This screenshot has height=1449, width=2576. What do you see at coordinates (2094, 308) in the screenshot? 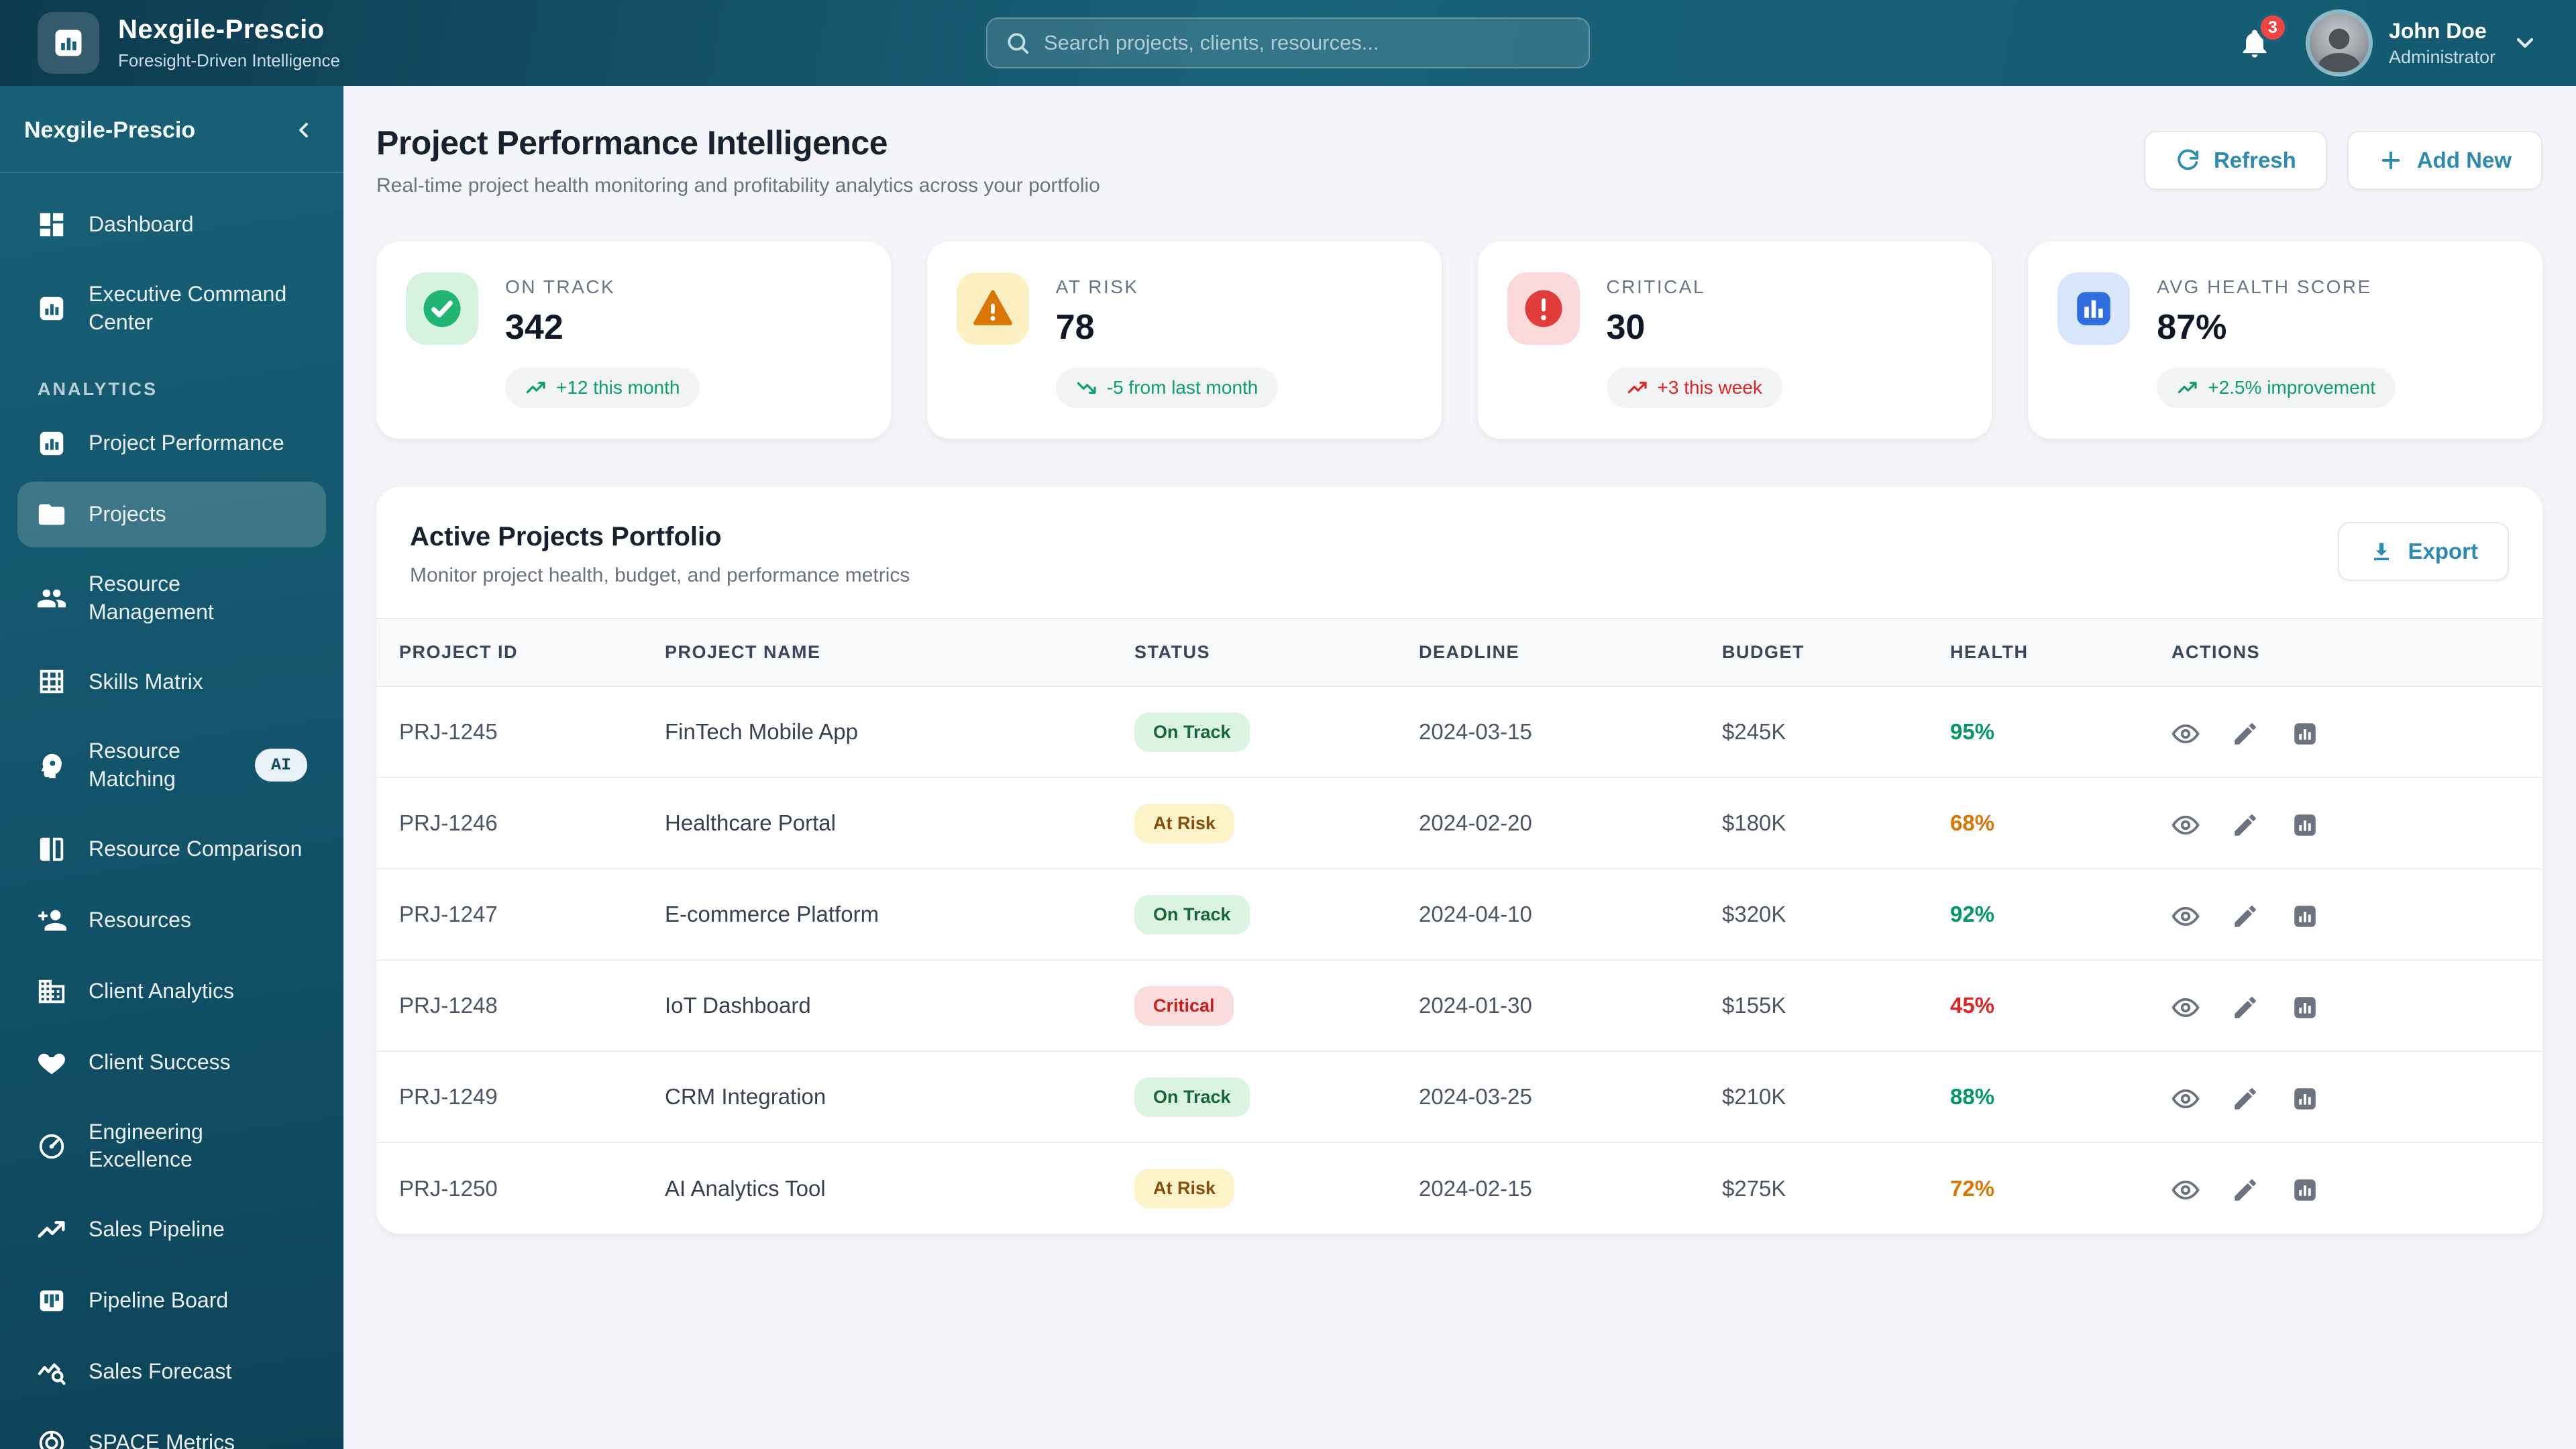
I see `bar-chart-tile-icon` at bounding box center [2094, 308].